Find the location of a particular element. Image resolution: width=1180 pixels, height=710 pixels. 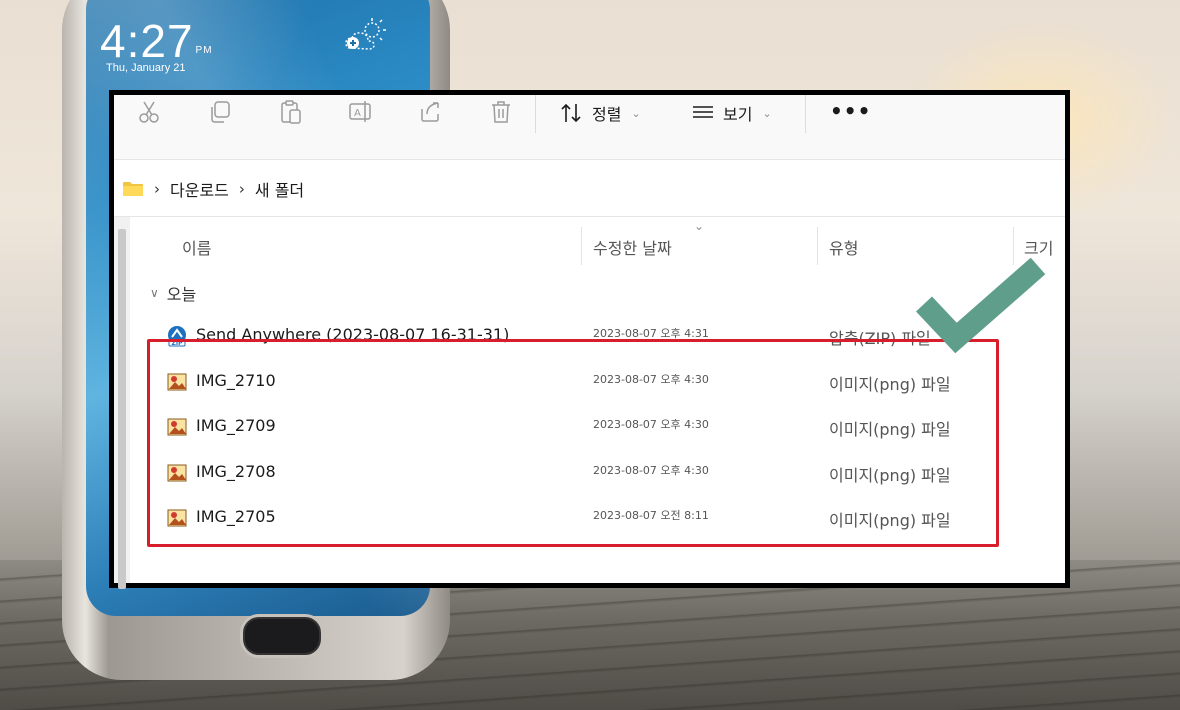

phone-clock: 4:27 PM is located at coordinates (156, 41).